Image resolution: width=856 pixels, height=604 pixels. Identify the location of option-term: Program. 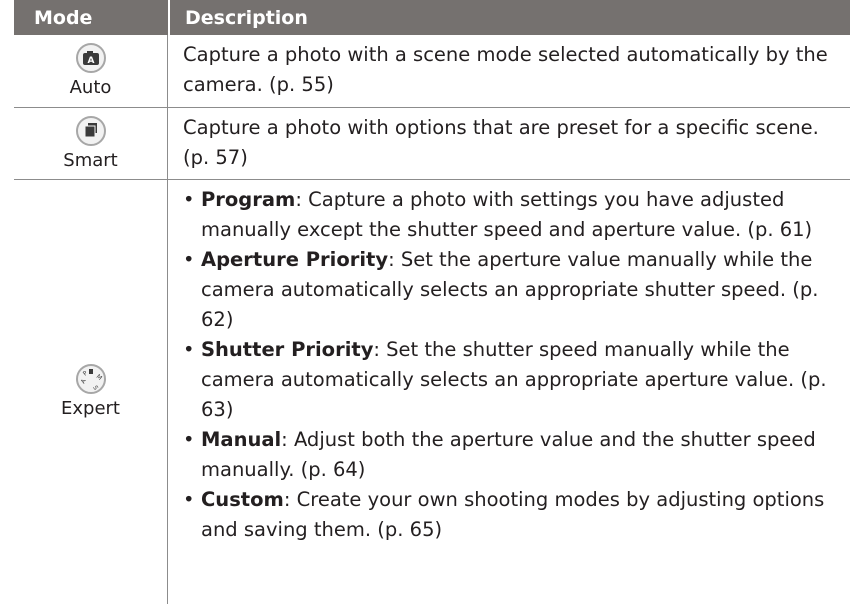
(248, 199).